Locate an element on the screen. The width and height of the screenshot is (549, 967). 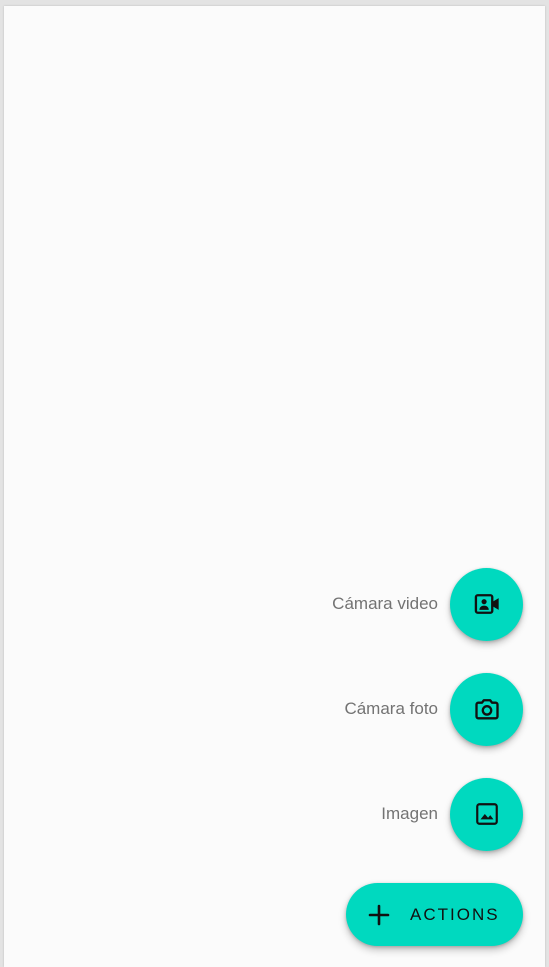
image-button is located at coordinates (486, 814).